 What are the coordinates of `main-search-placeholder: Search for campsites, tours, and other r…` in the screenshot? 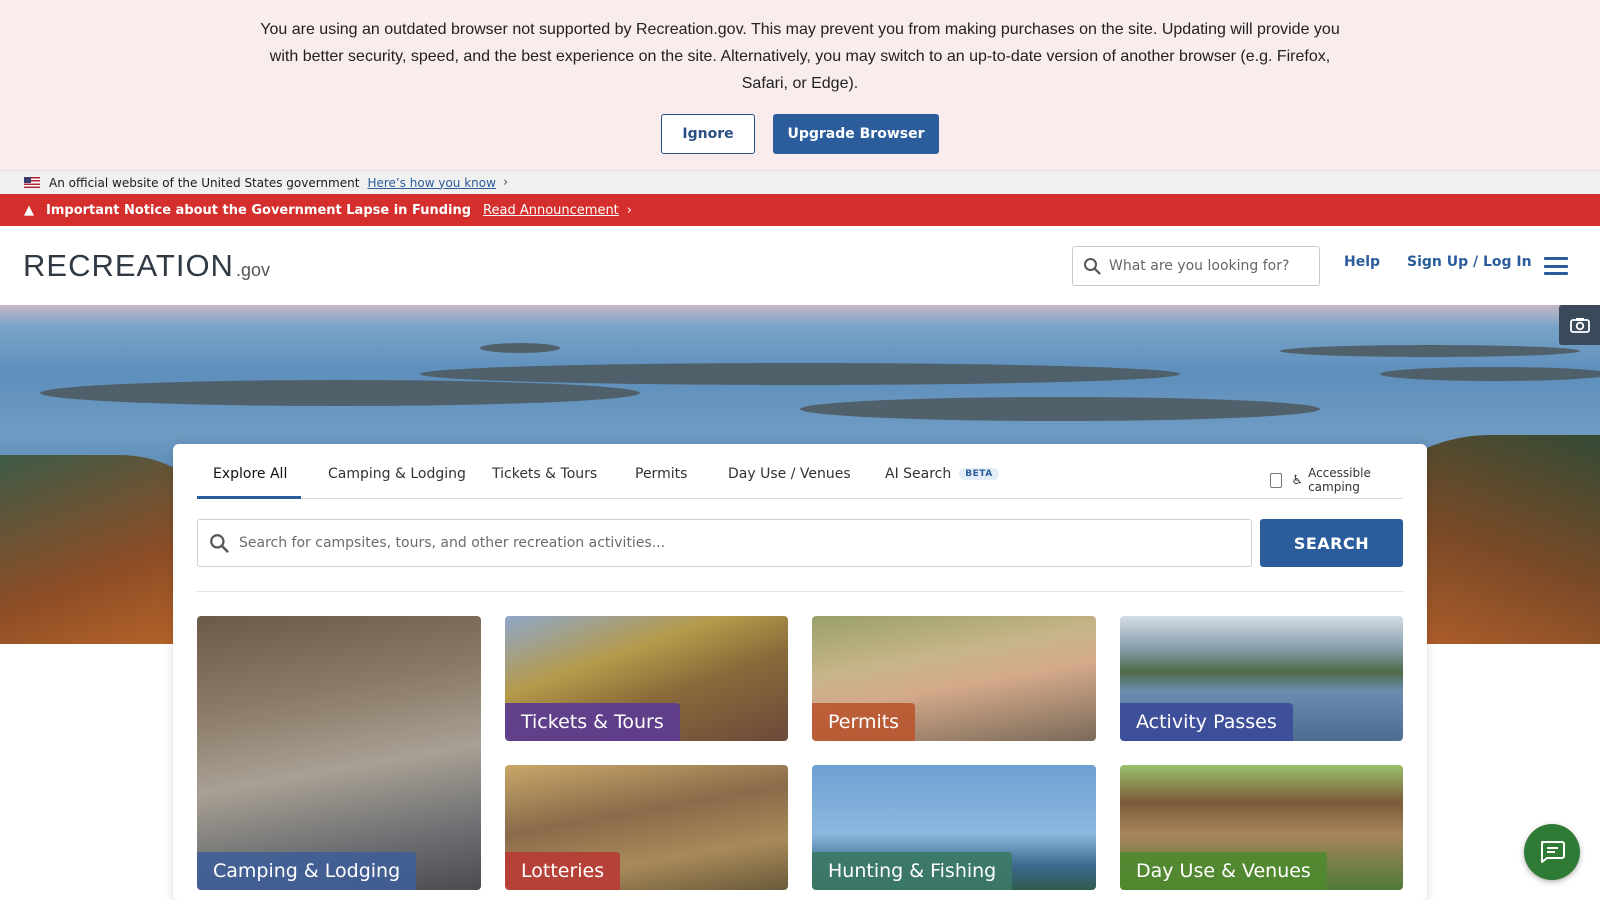 It's located at (452, 543).